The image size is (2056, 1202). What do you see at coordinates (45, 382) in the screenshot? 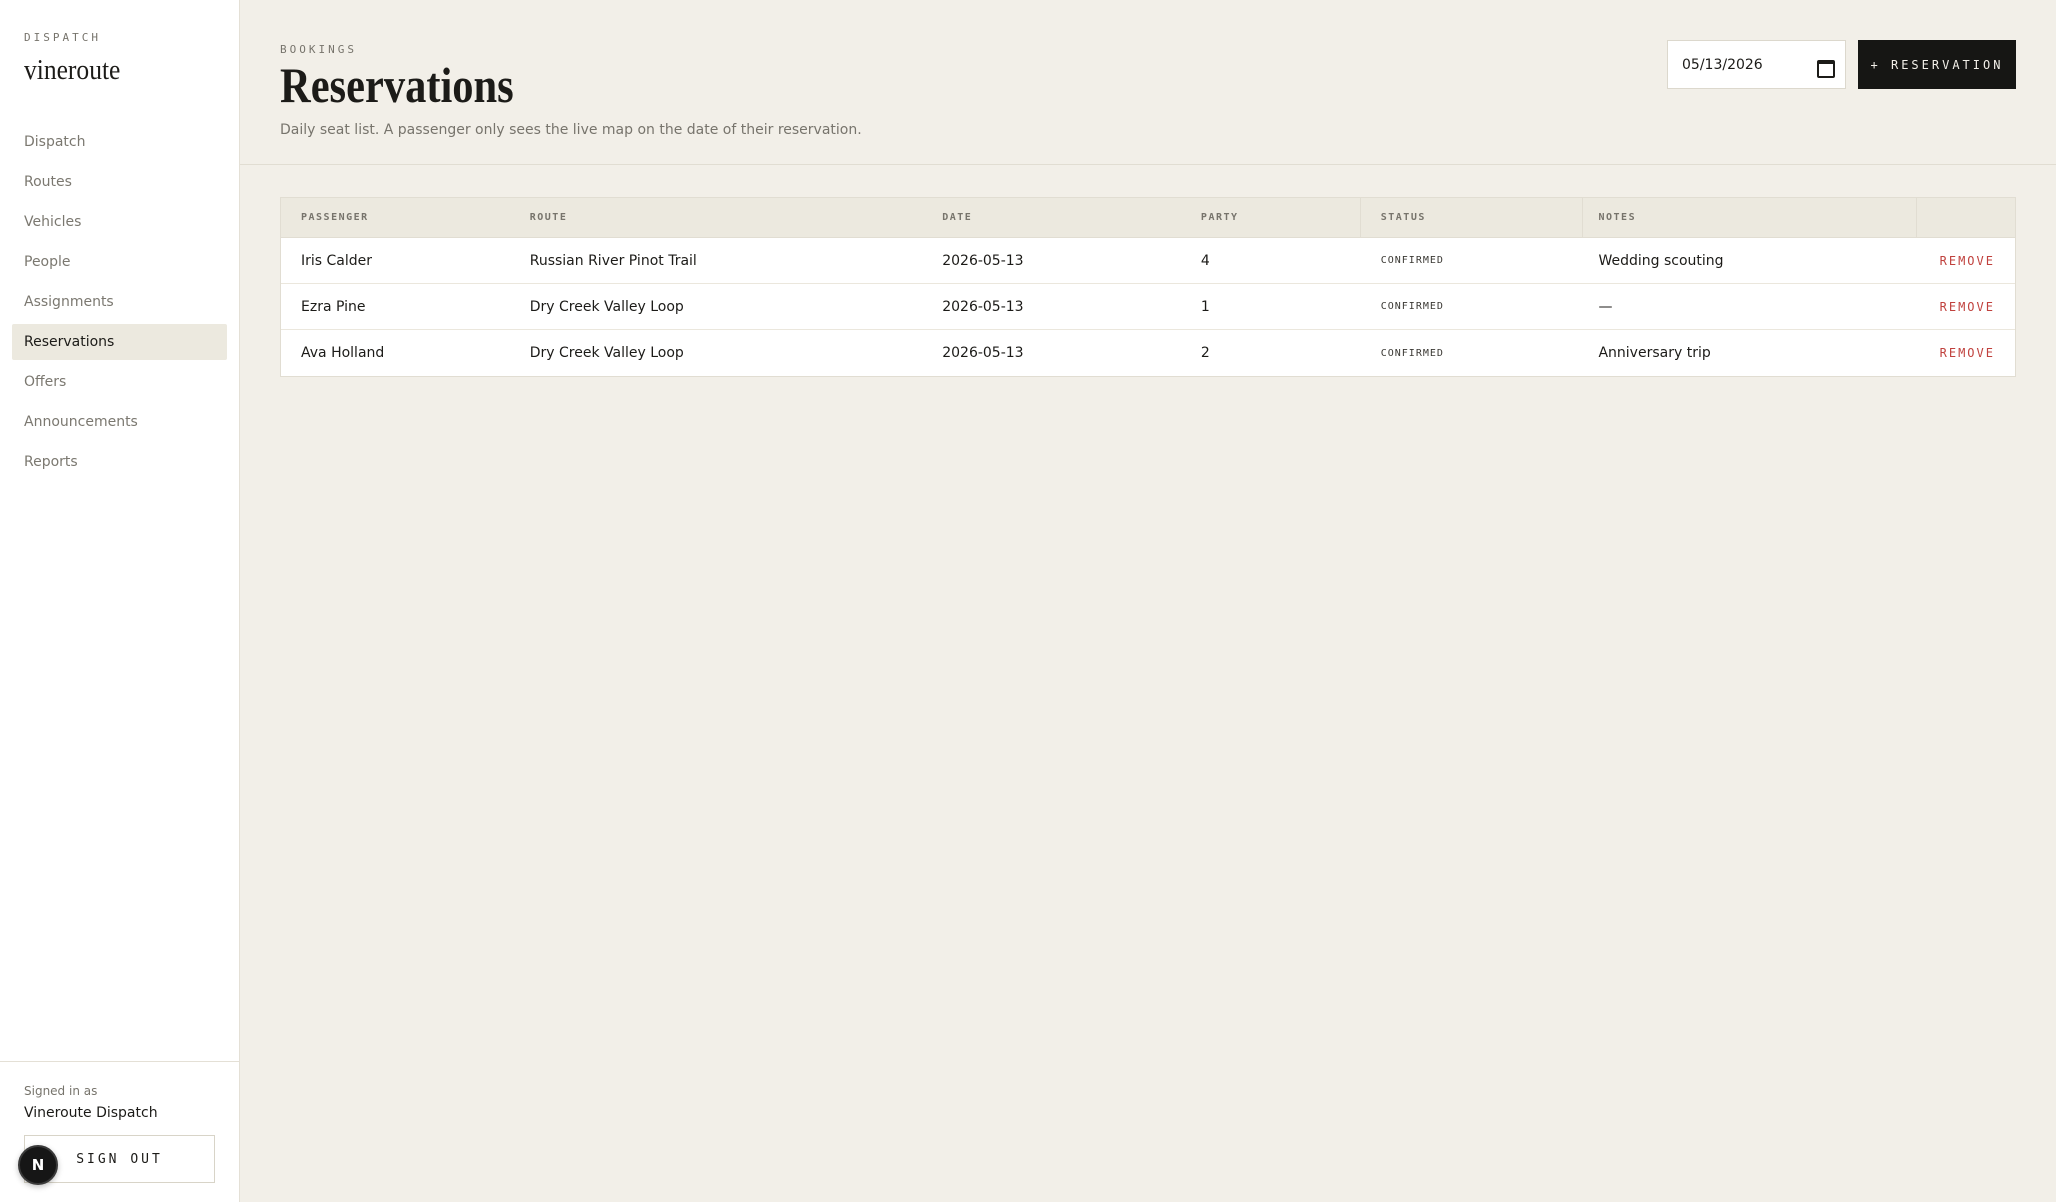
I see `sidebar-item-label: Offers` at bounding box center [45, 382].